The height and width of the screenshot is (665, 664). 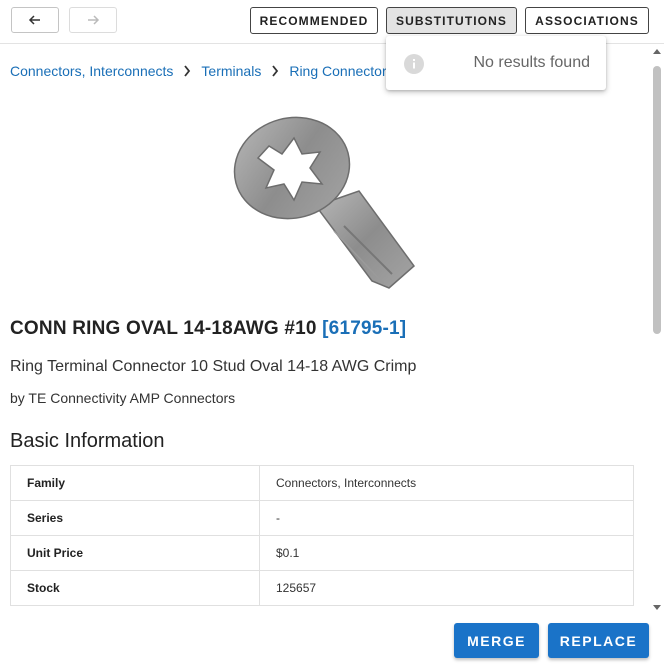 I want to click on table-row: Series -, so click(x=322, y=518).